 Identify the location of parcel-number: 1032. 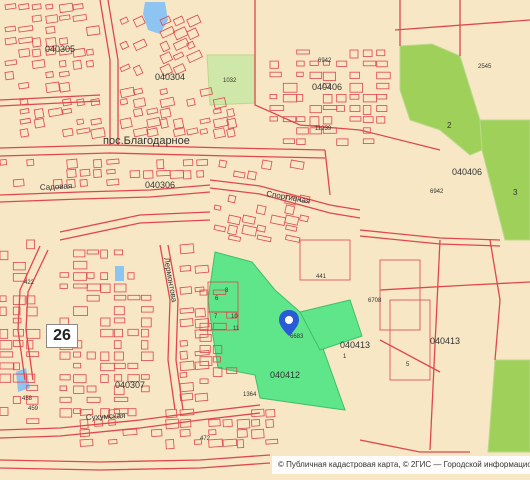
(230, 81).